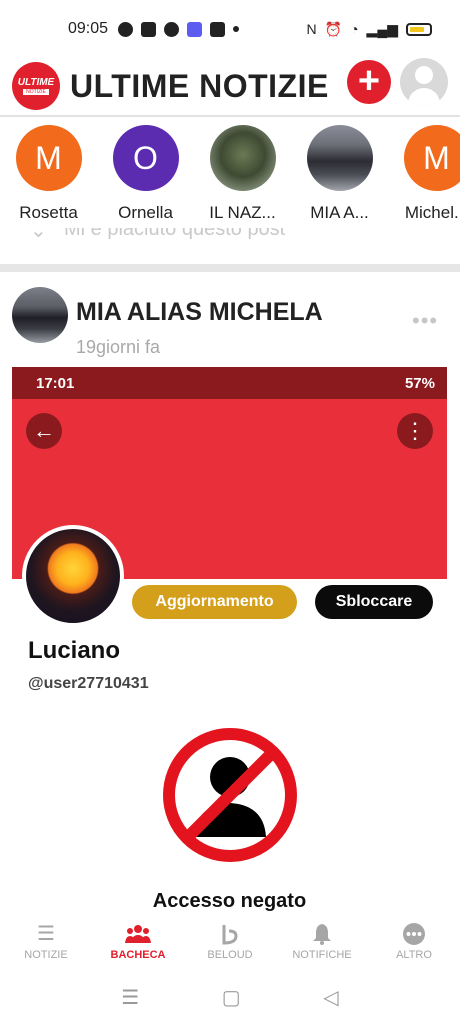 The width and height of the screenshot is (460, 1024). What do you see at coordinates (46, 954) in the screenshot?
I see `nav-label: NOTIZIE` at bounding box center [46, 954].